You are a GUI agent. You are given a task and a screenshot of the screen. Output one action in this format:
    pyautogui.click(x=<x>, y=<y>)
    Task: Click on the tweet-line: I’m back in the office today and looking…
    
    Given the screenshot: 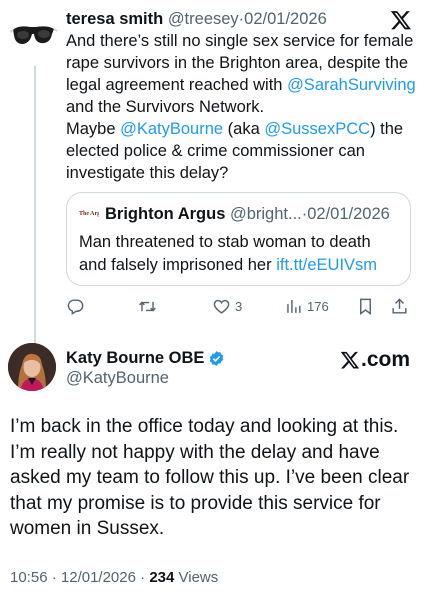 What is the action you would take?
    pyautogui.click(x=204, y=426)
    